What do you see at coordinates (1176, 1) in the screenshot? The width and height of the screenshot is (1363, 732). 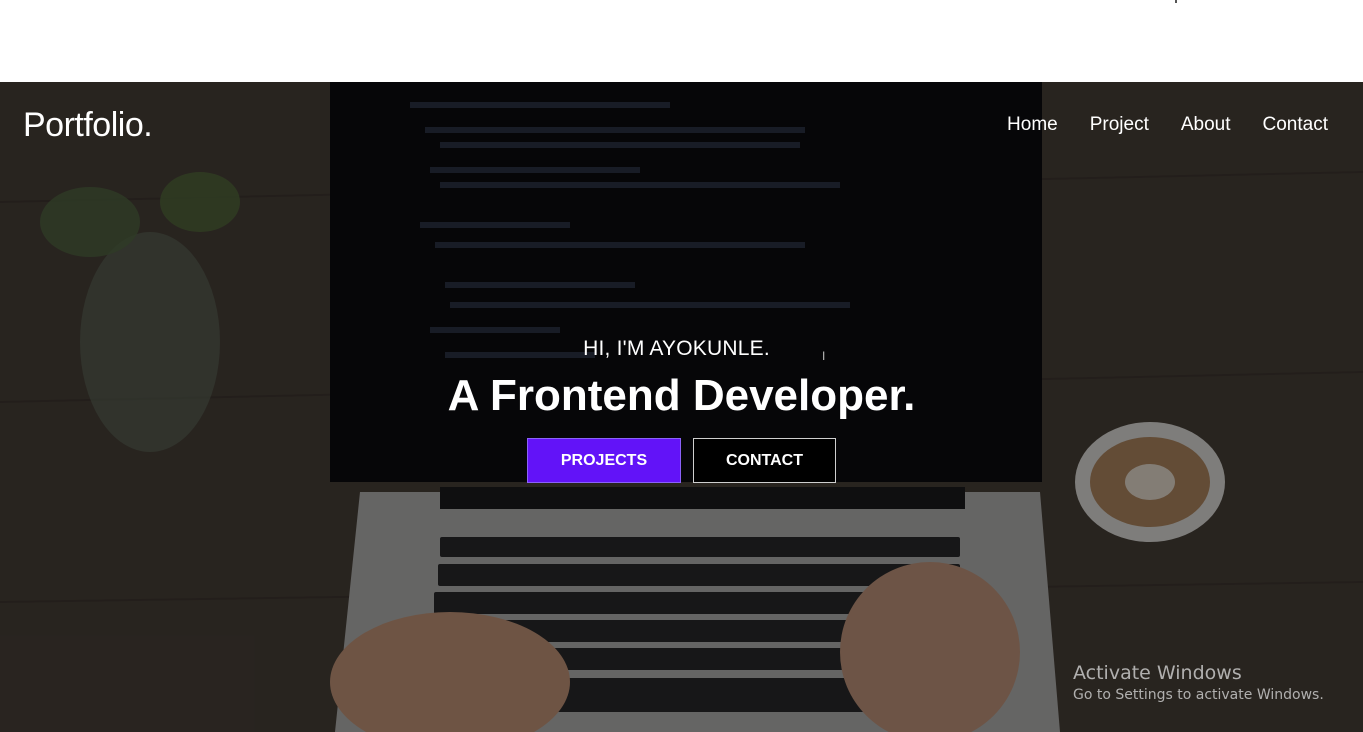 I see `stray-mark` at bounding box center [1176, 1].